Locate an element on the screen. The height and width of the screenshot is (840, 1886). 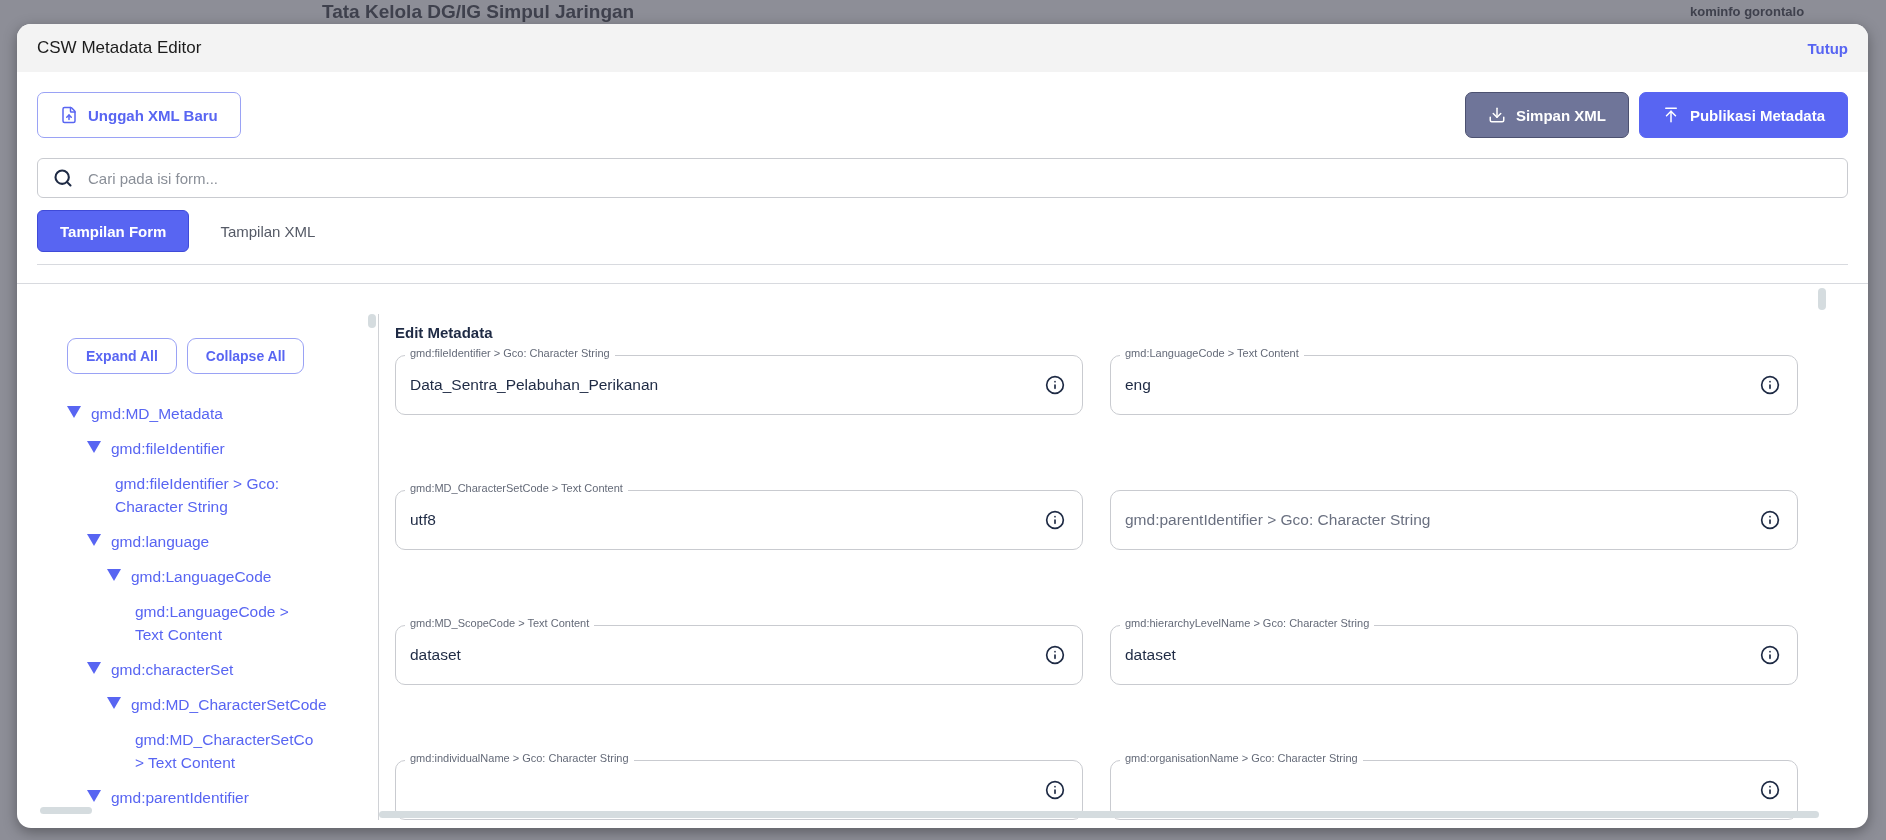
field-label: gmd:MD_CharacterSetCode > Text Content is located at coordinates (516, 488).